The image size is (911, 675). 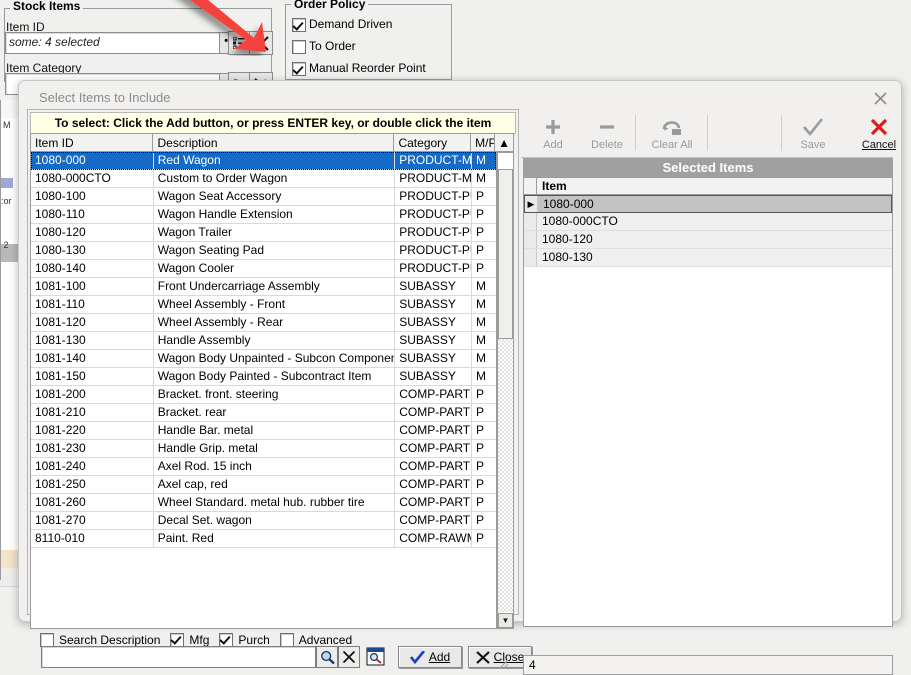 I want to click on red-x-icon, so click(x=879, y=127).